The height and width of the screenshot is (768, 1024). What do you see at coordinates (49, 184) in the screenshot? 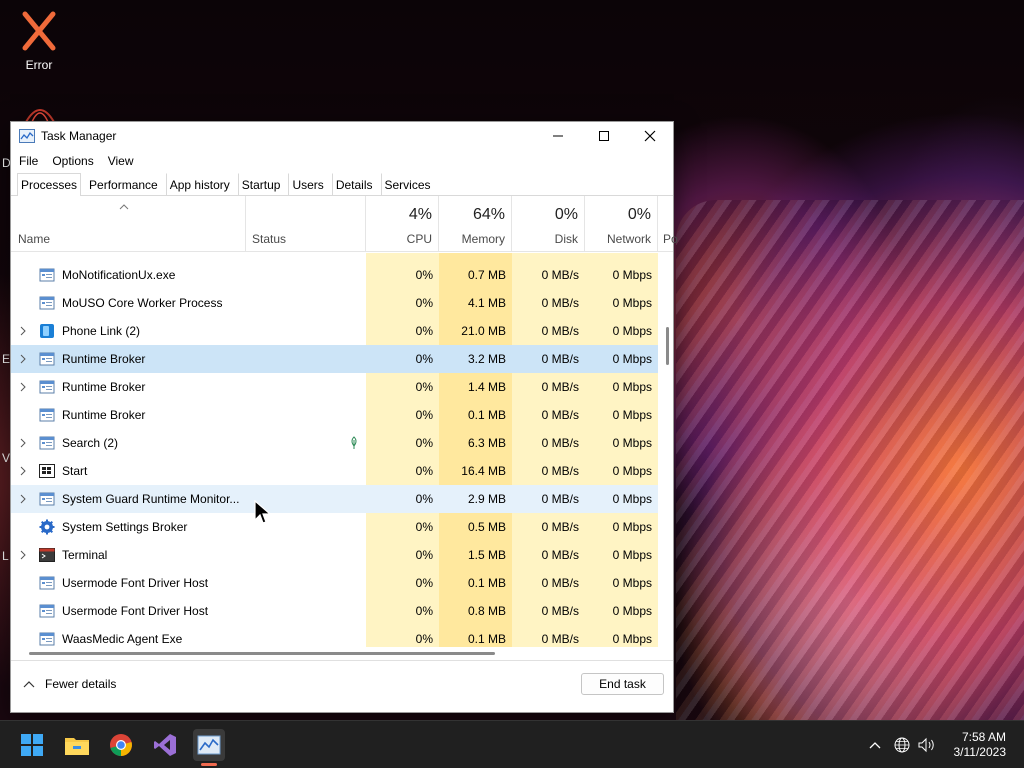
I see `tab-processes: Processes` at bounding box center [49, 184].